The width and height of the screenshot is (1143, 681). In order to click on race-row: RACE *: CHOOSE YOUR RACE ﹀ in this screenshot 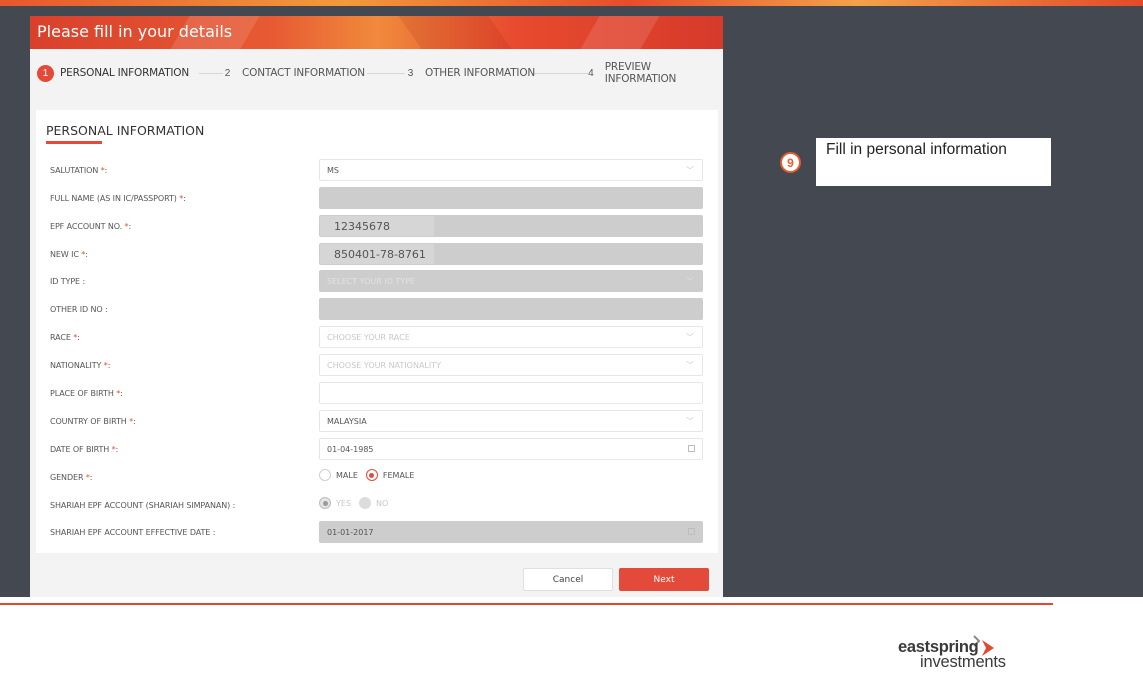, I will do `click(377, 337)`.